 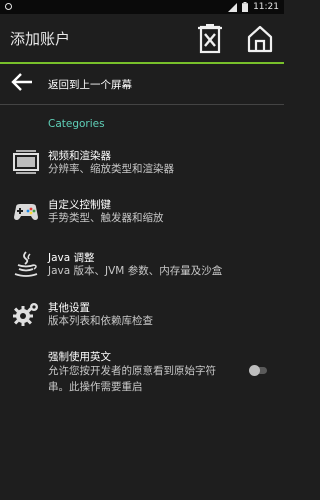 I want to click on delete-button, so click(x=211, y=39).